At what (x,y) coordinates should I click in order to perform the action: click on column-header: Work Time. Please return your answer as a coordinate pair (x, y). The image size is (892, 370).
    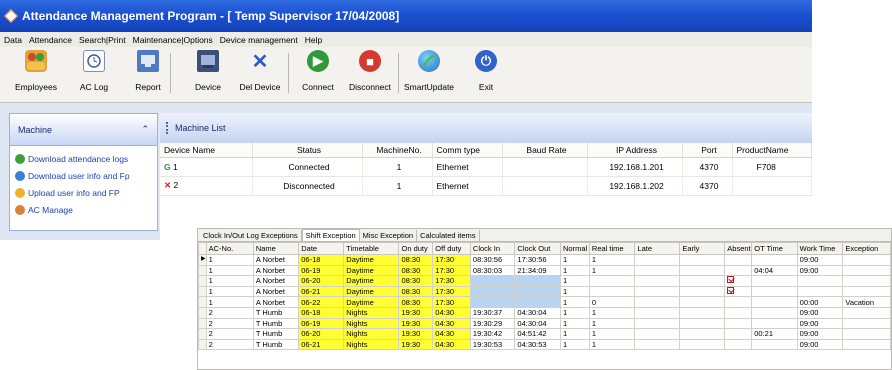
    Looking at the image, I should click on (820, 248).